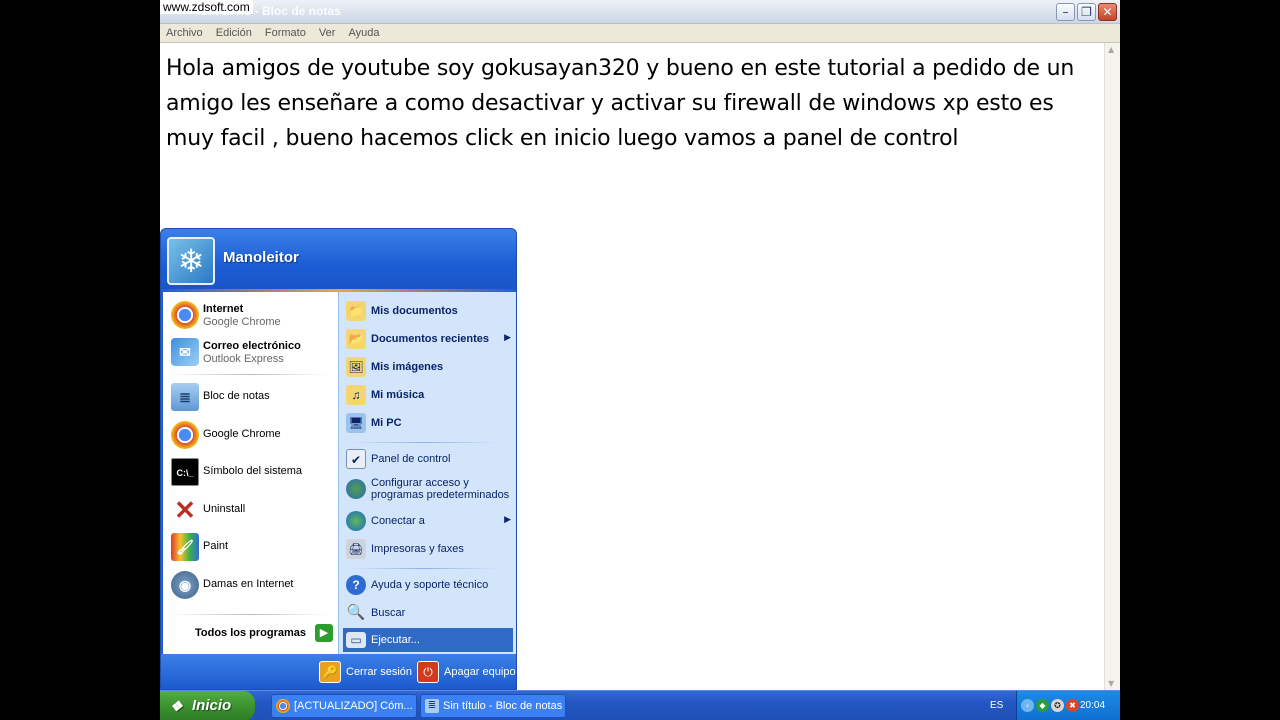  Describe the element at coordinates (356, 311) in the screenshot. I see `folder-icon: 📁` at that location.